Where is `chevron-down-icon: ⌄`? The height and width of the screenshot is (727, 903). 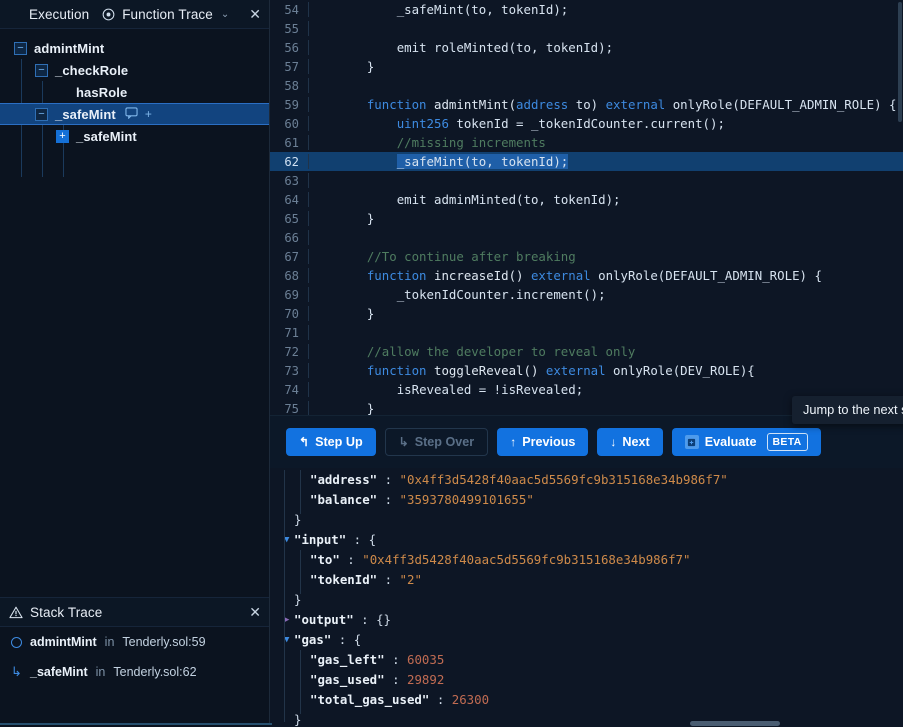 chevron-down-icon: ⌄ is located at coordinates (225, 14).